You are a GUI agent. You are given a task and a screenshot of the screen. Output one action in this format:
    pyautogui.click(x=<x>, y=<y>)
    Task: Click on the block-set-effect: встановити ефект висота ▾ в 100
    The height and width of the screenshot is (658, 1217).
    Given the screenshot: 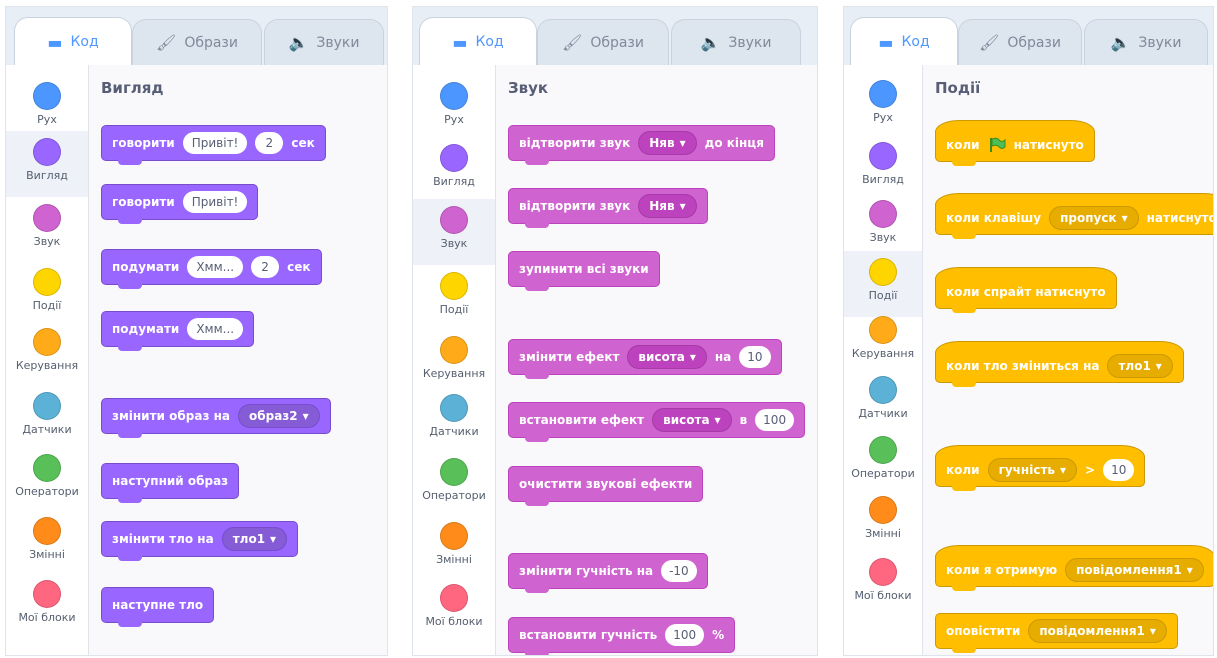 What is the action you would take?
    pyautogui.click(x=657, y=422)
    